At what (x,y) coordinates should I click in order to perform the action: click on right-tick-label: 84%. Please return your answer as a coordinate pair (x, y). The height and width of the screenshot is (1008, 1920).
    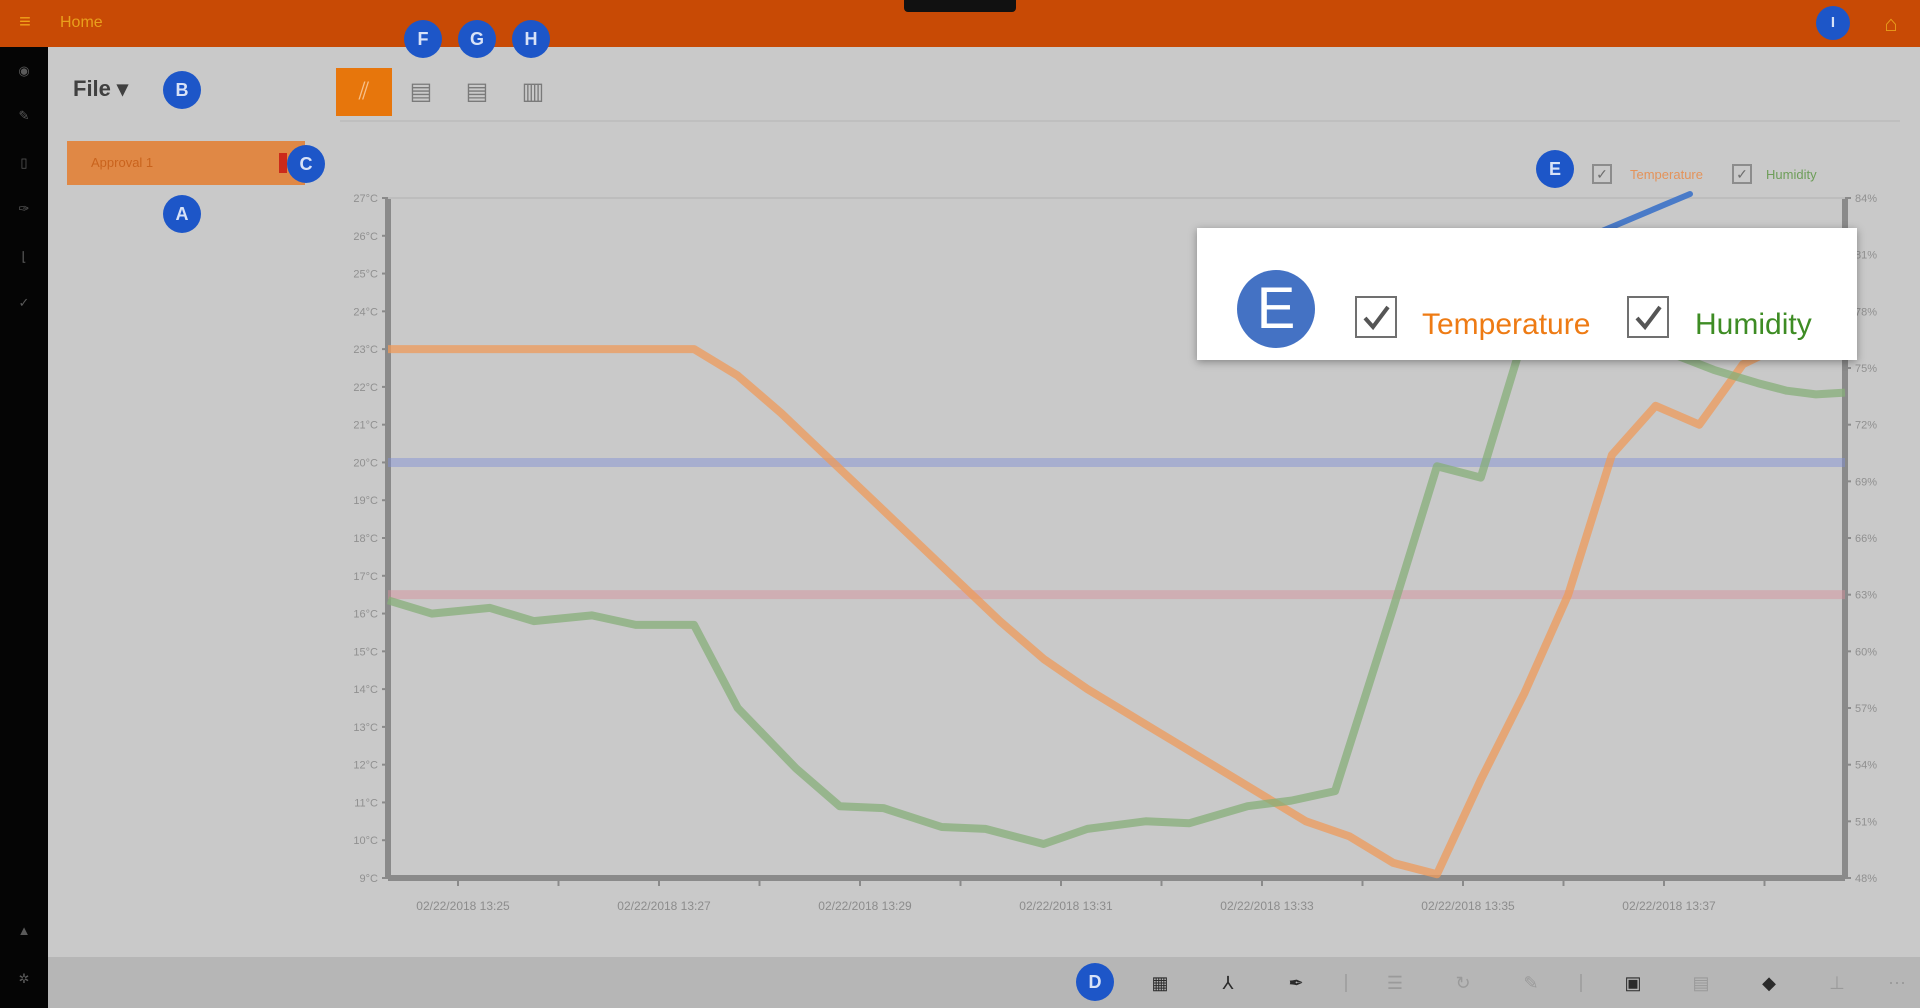
    Looking at the image, I should click on (1866, 199).